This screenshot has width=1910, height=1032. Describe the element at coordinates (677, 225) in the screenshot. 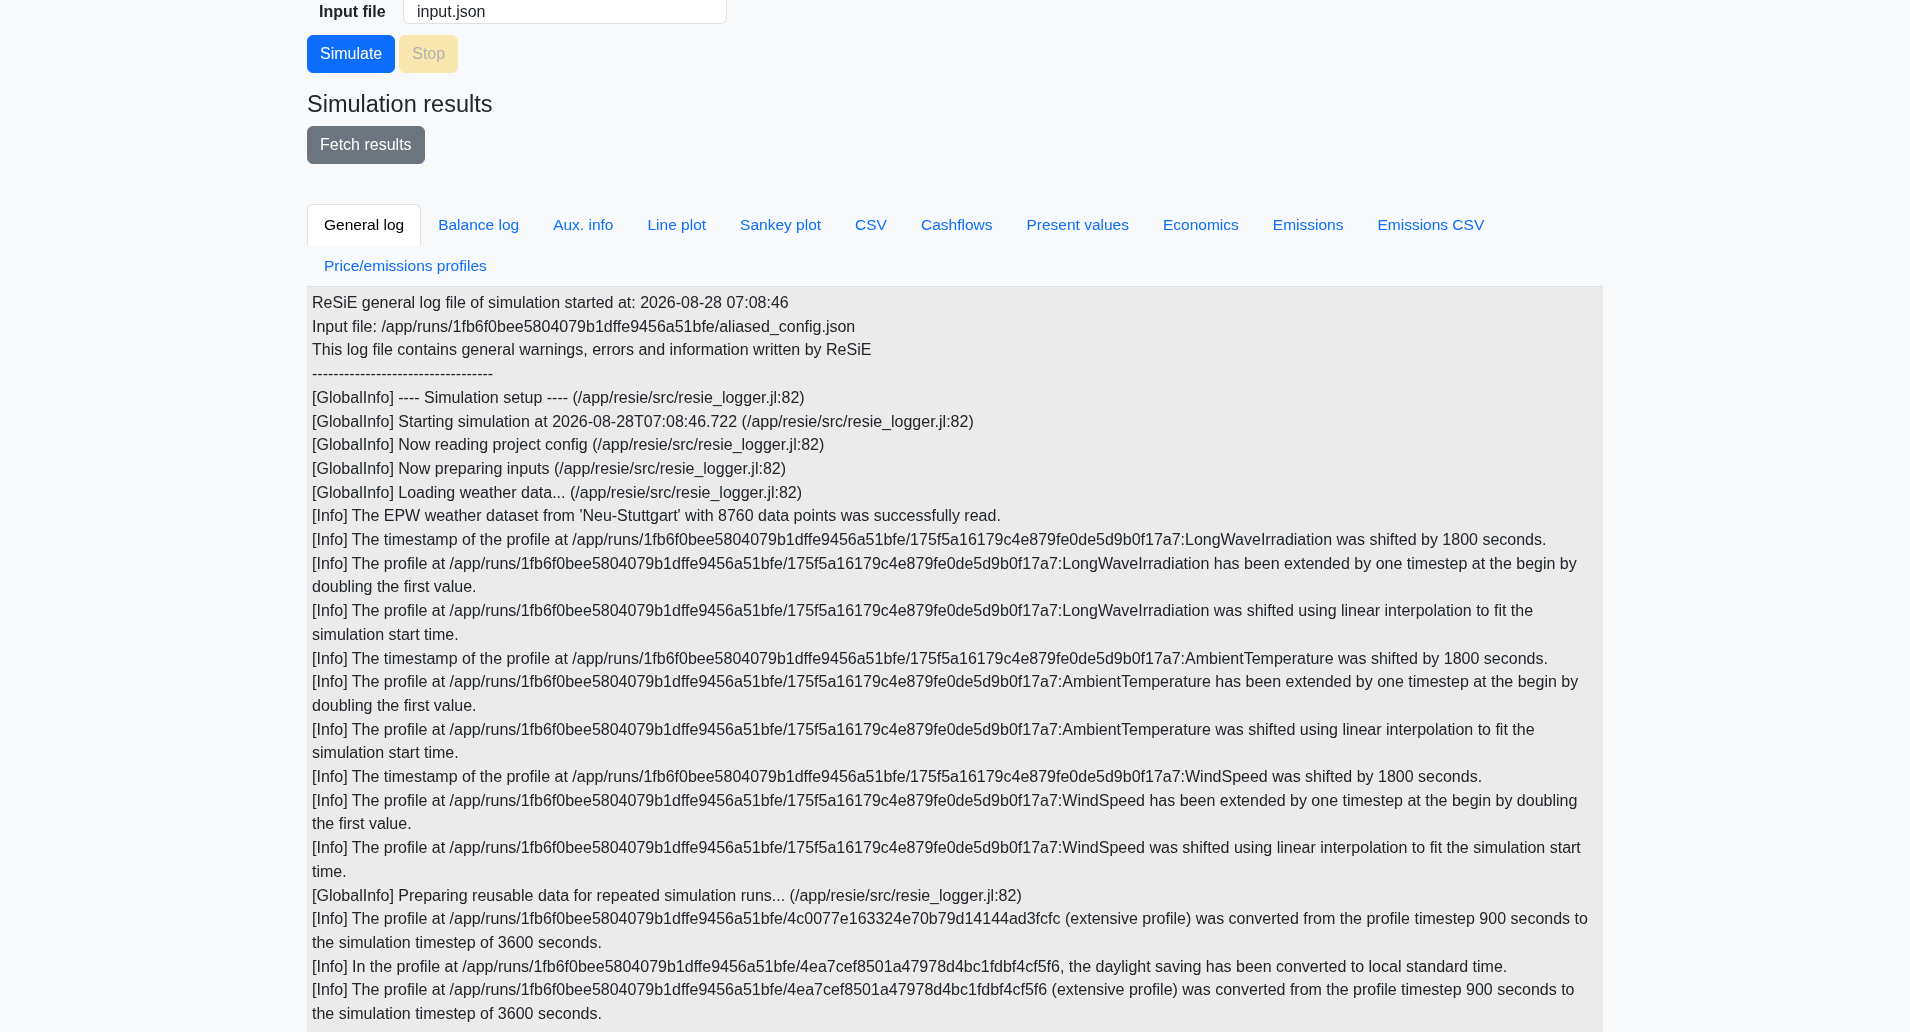

I see `tab: Line plot` at that location.